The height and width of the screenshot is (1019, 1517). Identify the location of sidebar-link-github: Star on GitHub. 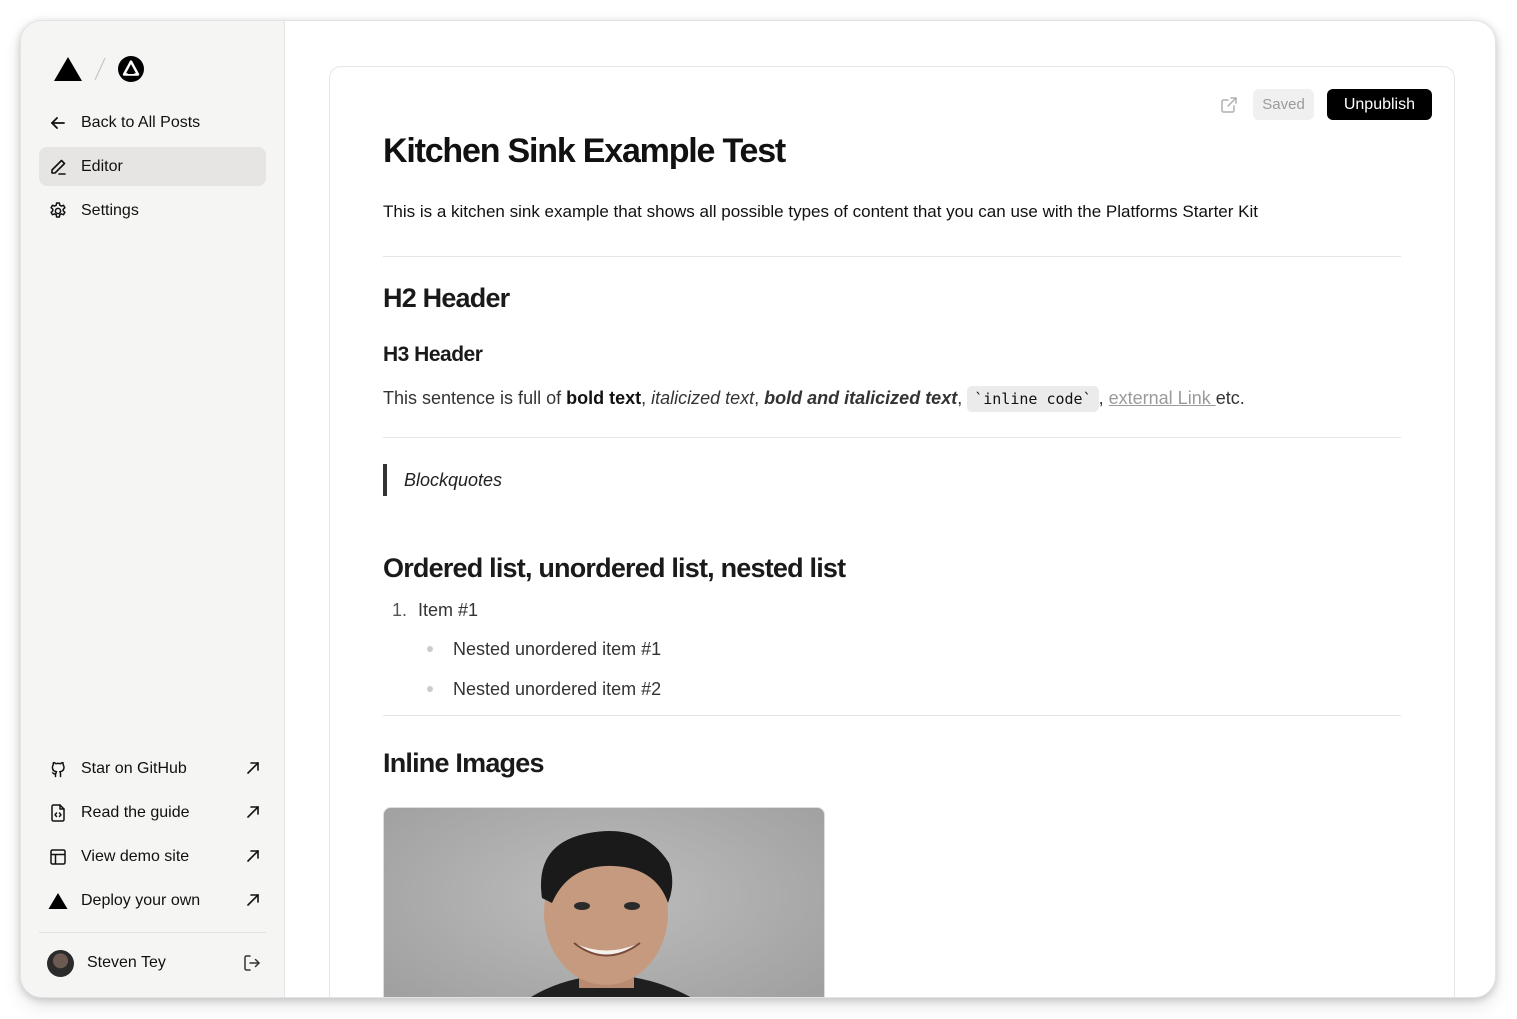
(152, 768).